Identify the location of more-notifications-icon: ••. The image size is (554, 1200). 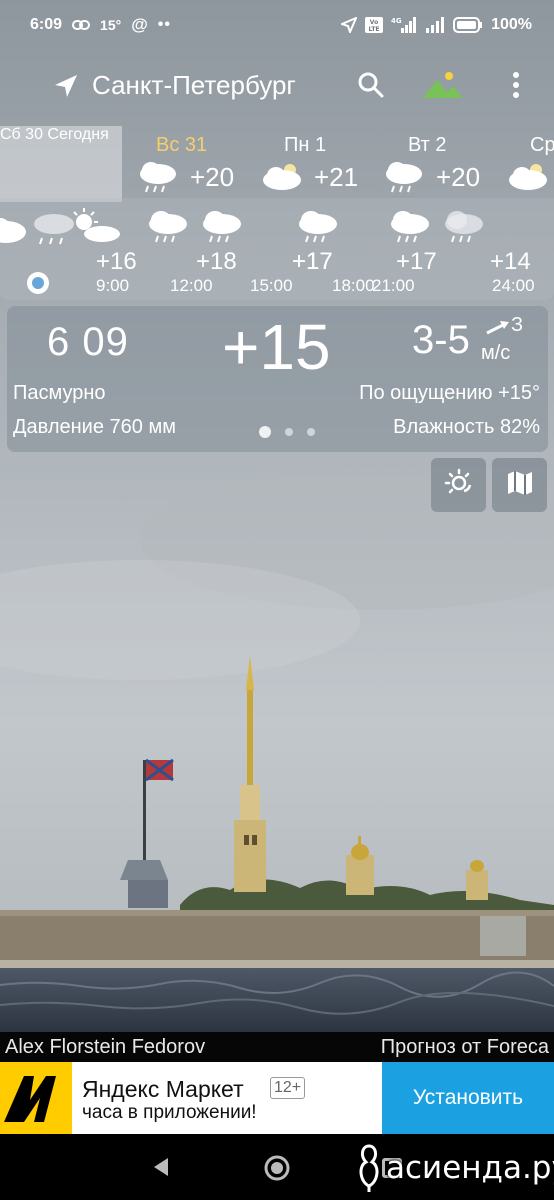
(164, 24).